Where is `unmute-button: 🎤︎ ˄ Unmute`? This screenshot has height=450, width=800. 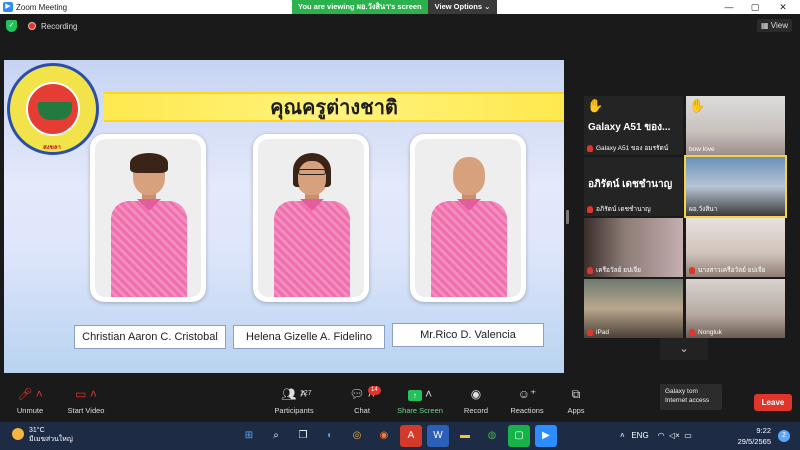 unmute-button: 🎤︎ ˄ Unmute is located at coordinates (30, 402).